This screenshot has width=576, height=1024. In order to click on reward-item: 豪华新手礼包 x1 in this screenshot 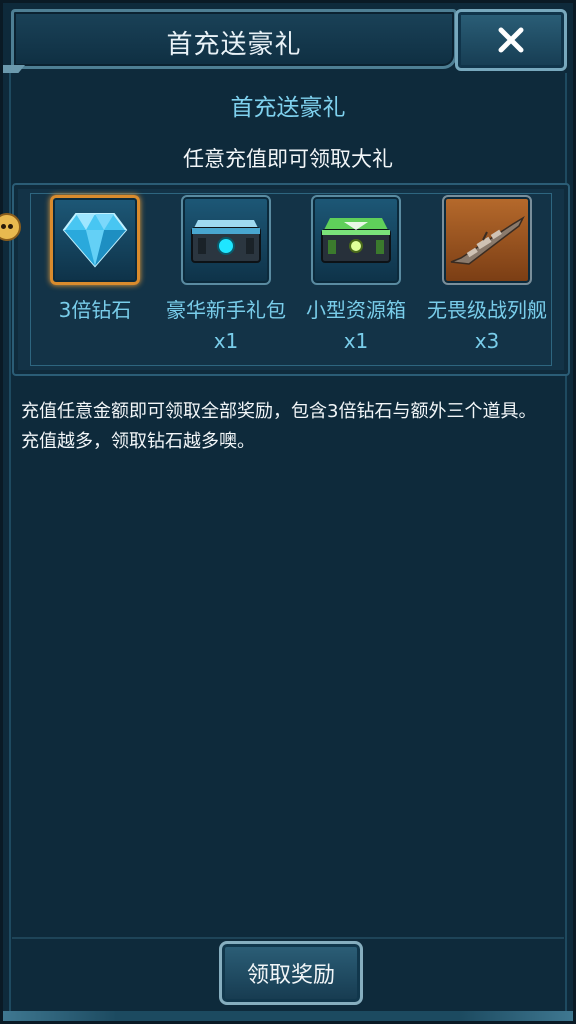, I will do `click(226, 276)`.